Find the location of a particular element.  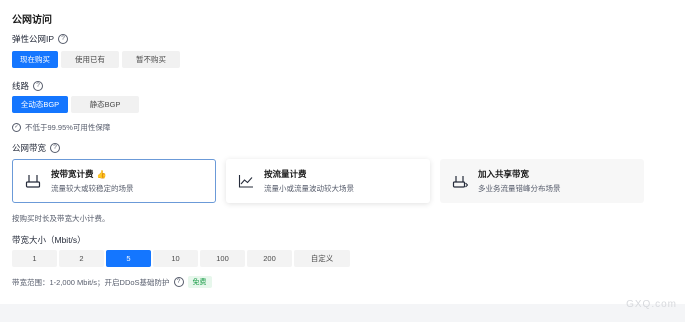

bandwidth-options: 1 2 5 10 100 200 自定义 is located at coordinates (181, 258).